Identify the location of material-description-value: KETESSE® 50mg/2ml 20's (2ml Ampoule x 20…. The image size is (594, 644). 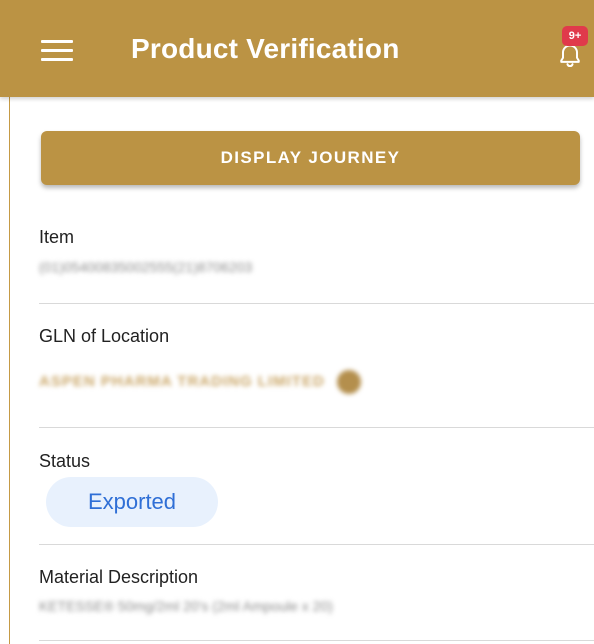
(186, 606).